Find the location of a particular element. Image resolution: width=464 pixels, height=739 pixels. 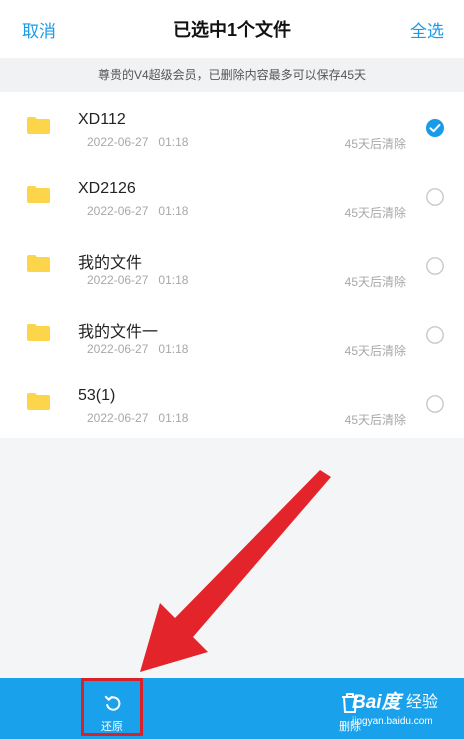

watermark-text: 经验 is located at coordinates (422, 702).